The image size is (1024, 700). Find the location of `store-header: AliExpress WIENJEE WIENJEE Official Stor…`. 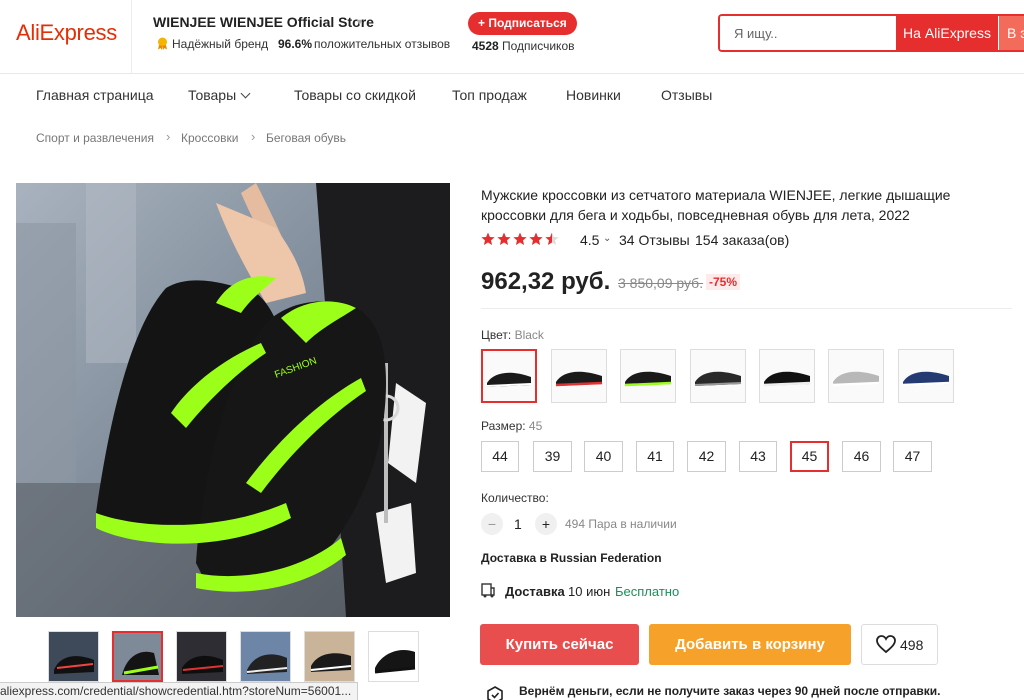

store-header: AliExpress WIENJEE WIENJEE Official Stor… is located at coordinates (512, 37).